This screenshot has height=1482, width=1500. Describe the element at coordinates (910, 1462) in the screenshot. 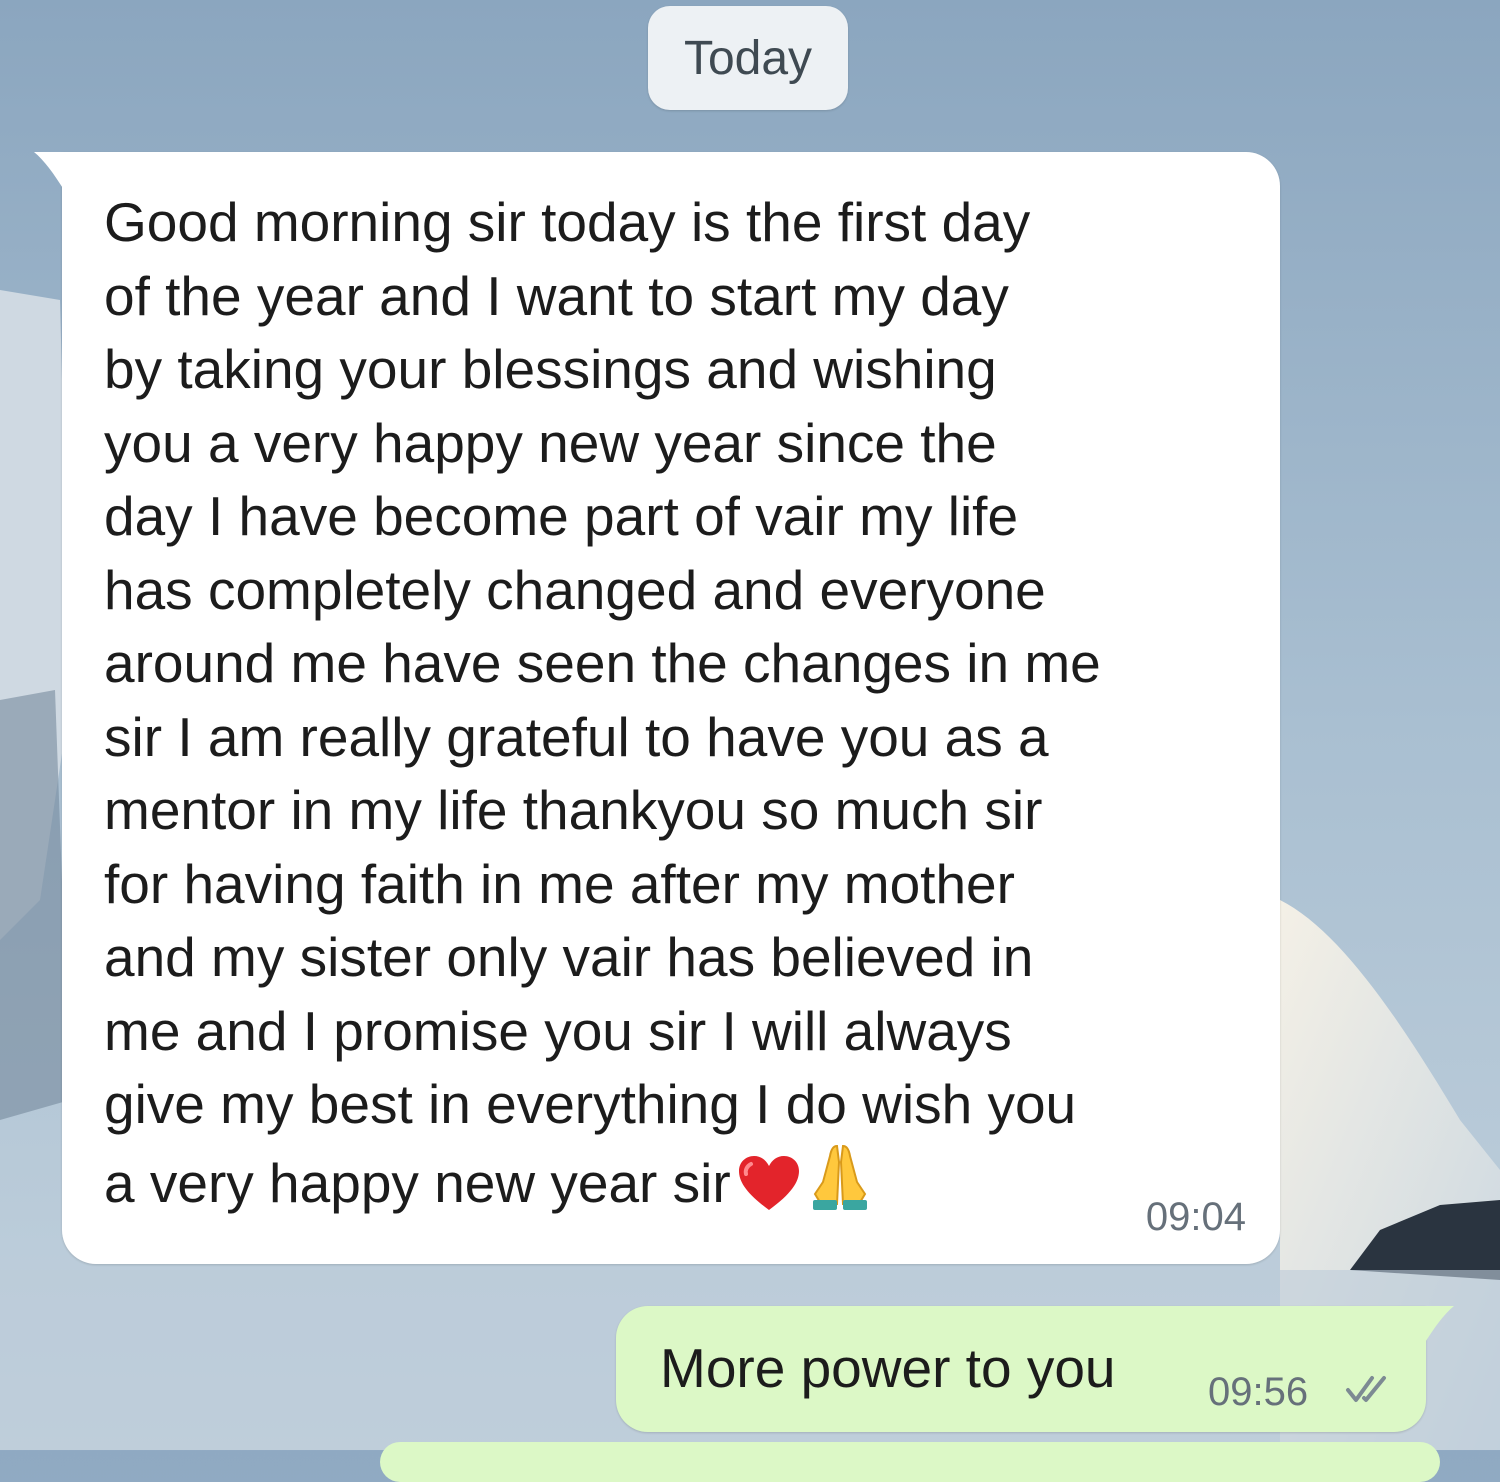

I see `next-message-bubble-partial` at that location.